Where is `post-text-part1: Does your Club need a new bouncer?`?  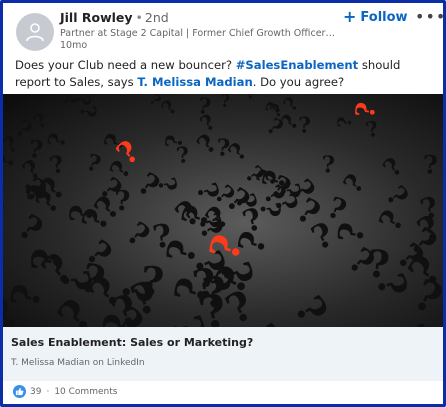
post-text-part1: Does your Club need a new bouncer? is located at coordinates (125, 65).